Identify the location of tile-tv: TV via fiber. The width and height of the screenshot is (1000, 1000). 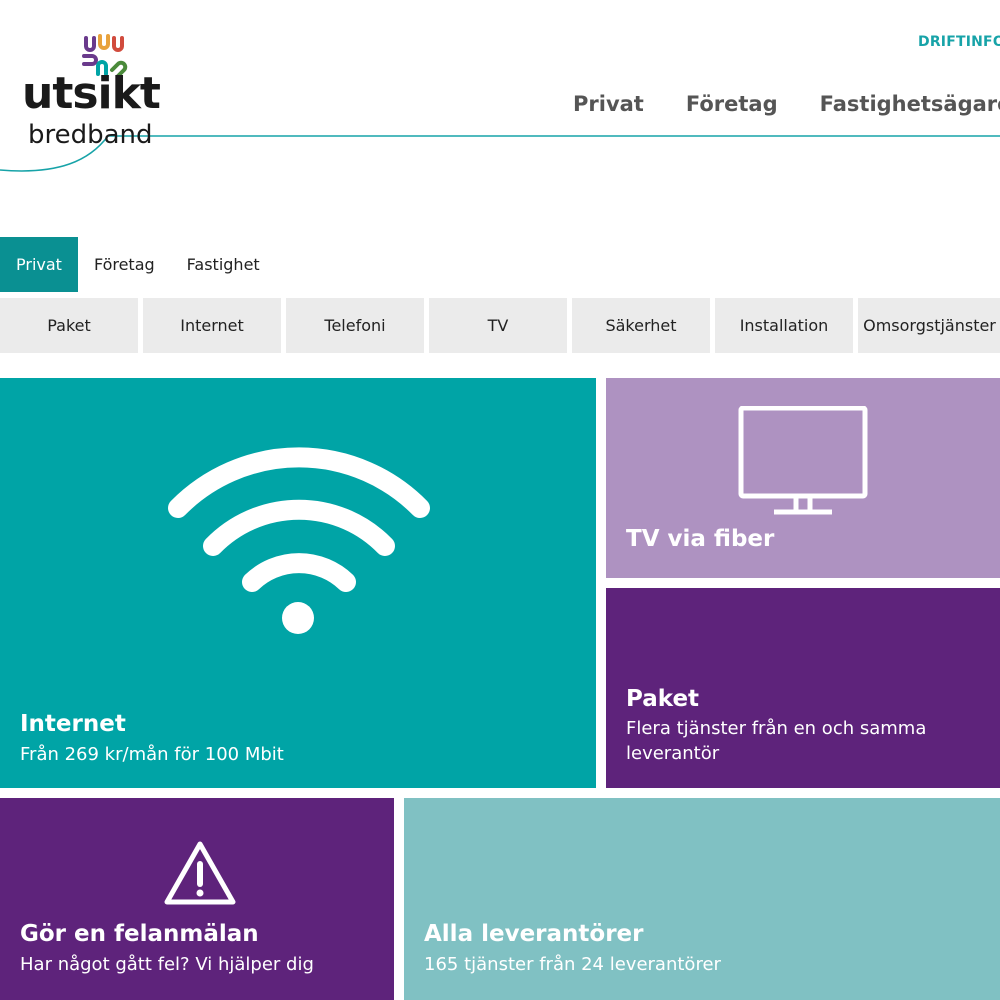
(803, 478).